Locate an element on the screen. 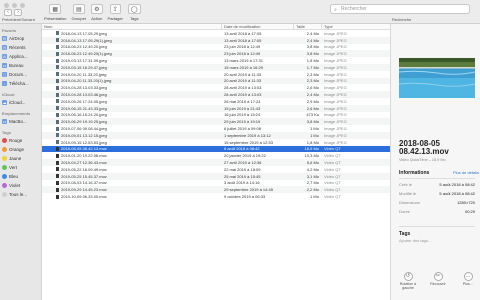 Image resolution: width=480 pixels, height=300 pixels. sidebar-item-bureau: ▭ Bureau is located at coordinates (20, 65).